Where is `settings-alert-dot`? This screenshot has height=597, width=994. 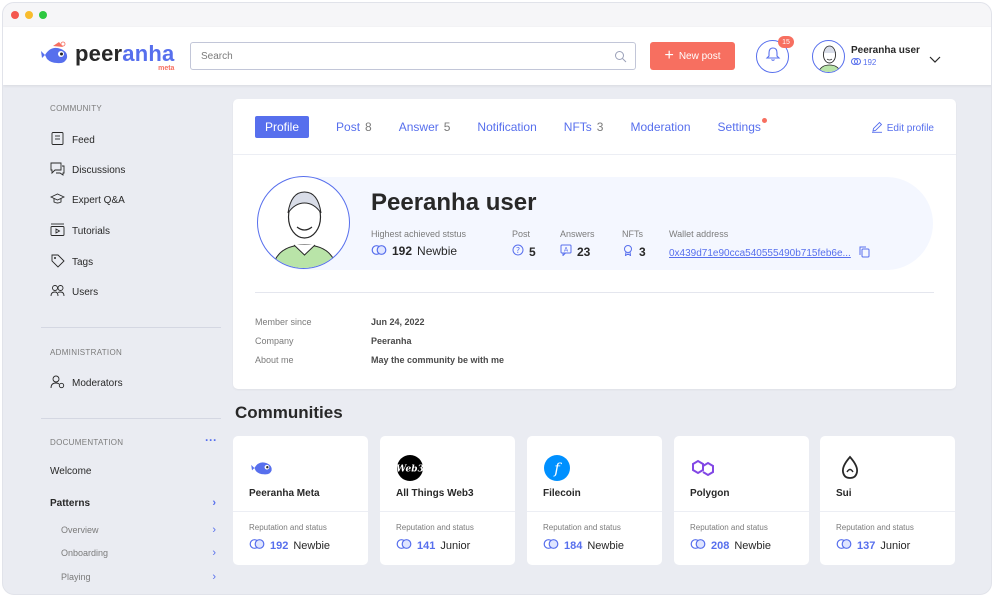
settings-alert-dot is located at coordinates (764, 120).